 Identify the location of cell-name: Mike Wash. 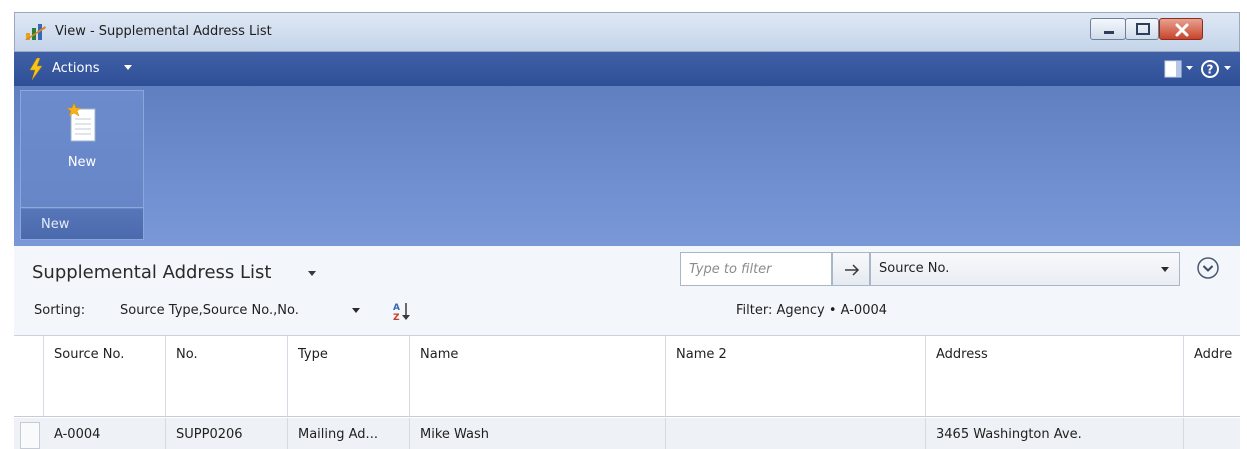
(538, 433).